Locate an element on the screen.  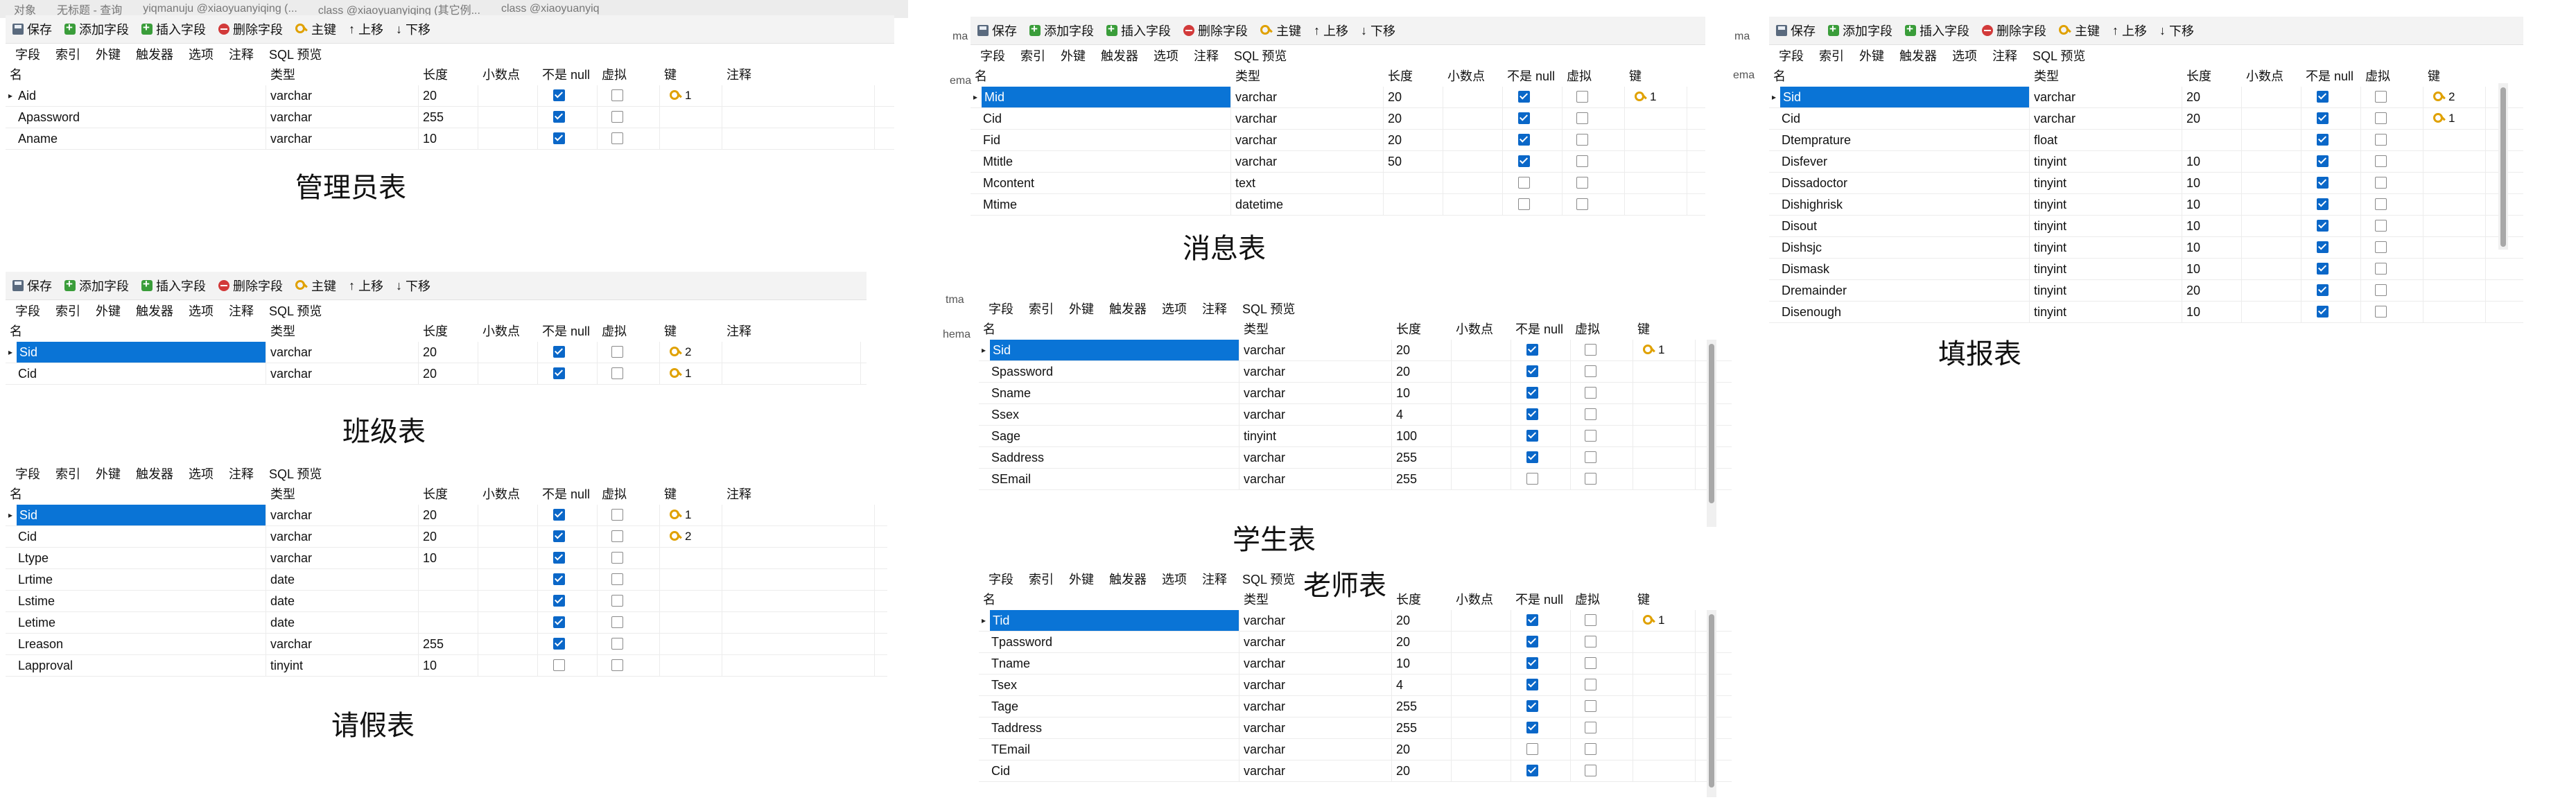
scrollbar is located at coordinates (1711, 433).